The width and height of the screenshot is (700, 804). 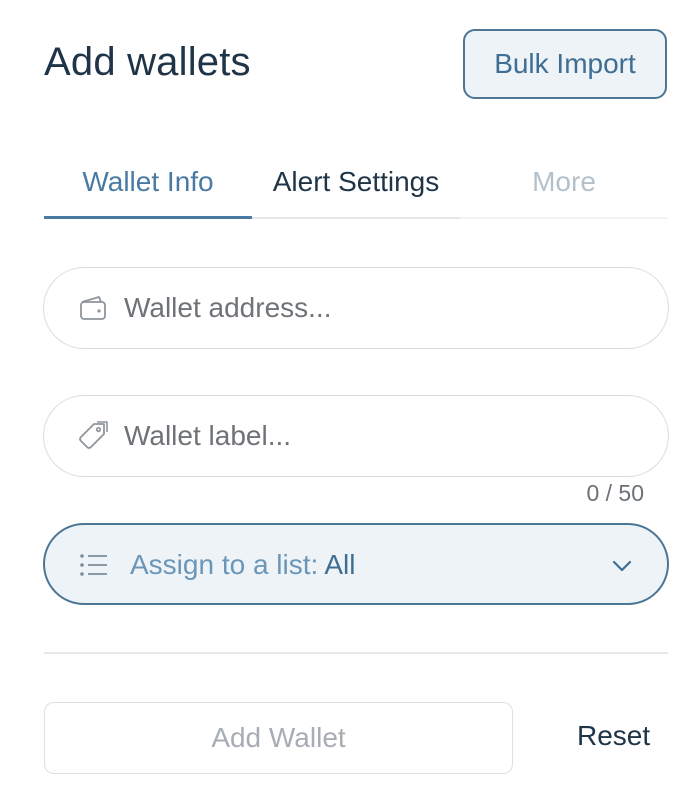 What do you see at coordinates (224, 564) in the screenshot?
I see `assign-list-prefix: Assign to a list:` at bounding box center [224, 564].